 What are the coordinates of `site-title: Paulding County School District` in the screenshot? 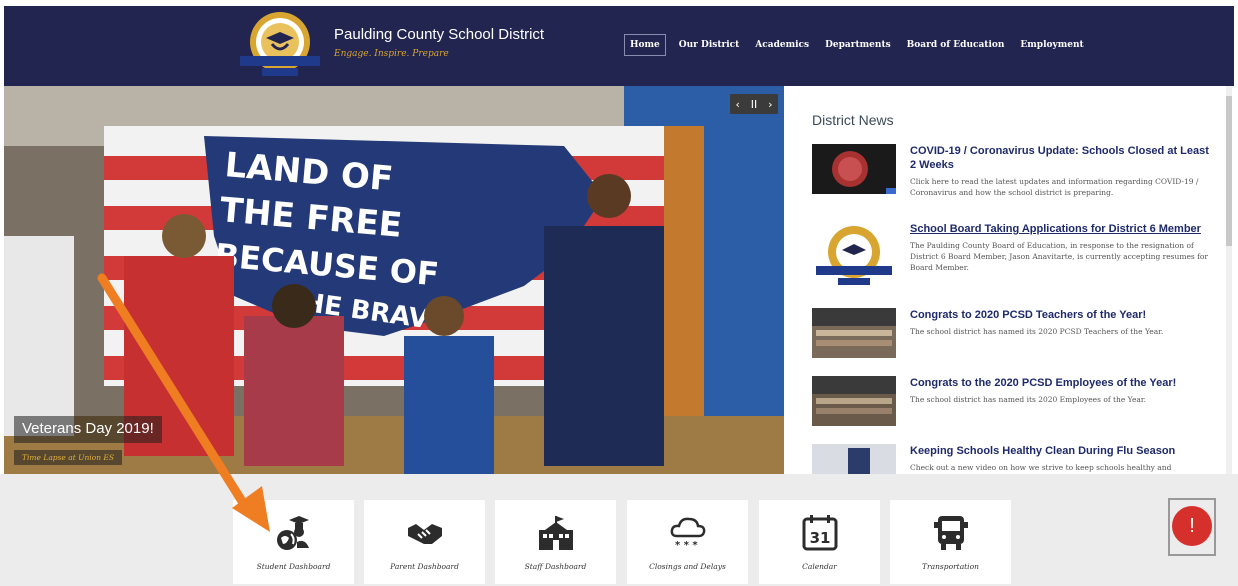 It's located at (439, 34).